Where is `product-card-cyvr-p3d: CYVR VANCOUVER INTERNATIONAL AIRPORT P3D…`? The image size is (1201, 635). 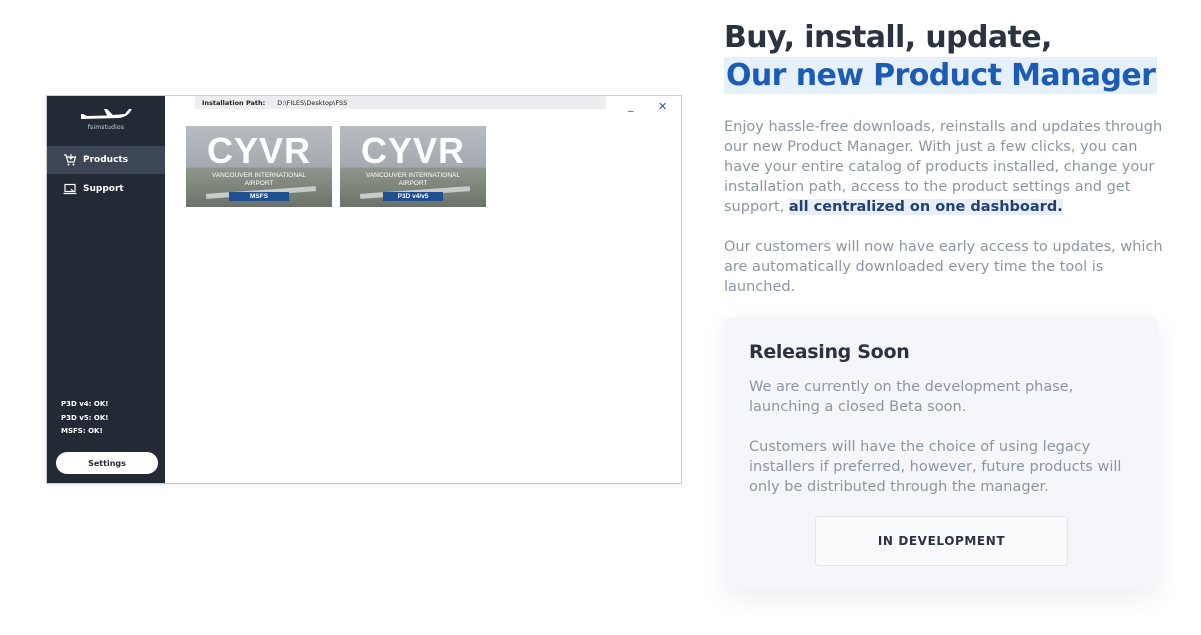
product-card-cyvr-p3d: CYVR VANCOUVER INTERNATIONAL AIRPORT P3D… is located at coordinates (413, 166).